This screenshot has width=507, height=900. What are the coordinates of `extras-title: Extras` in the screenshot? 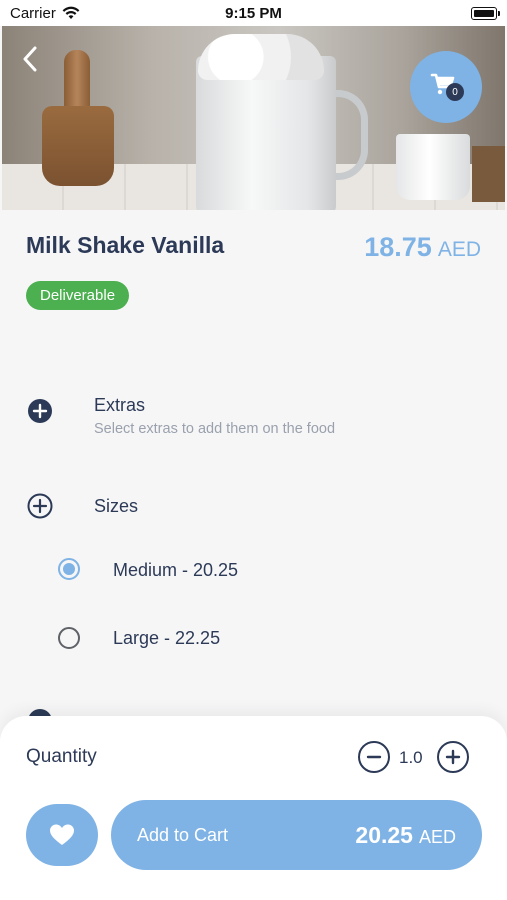 It's located at (120, 405).